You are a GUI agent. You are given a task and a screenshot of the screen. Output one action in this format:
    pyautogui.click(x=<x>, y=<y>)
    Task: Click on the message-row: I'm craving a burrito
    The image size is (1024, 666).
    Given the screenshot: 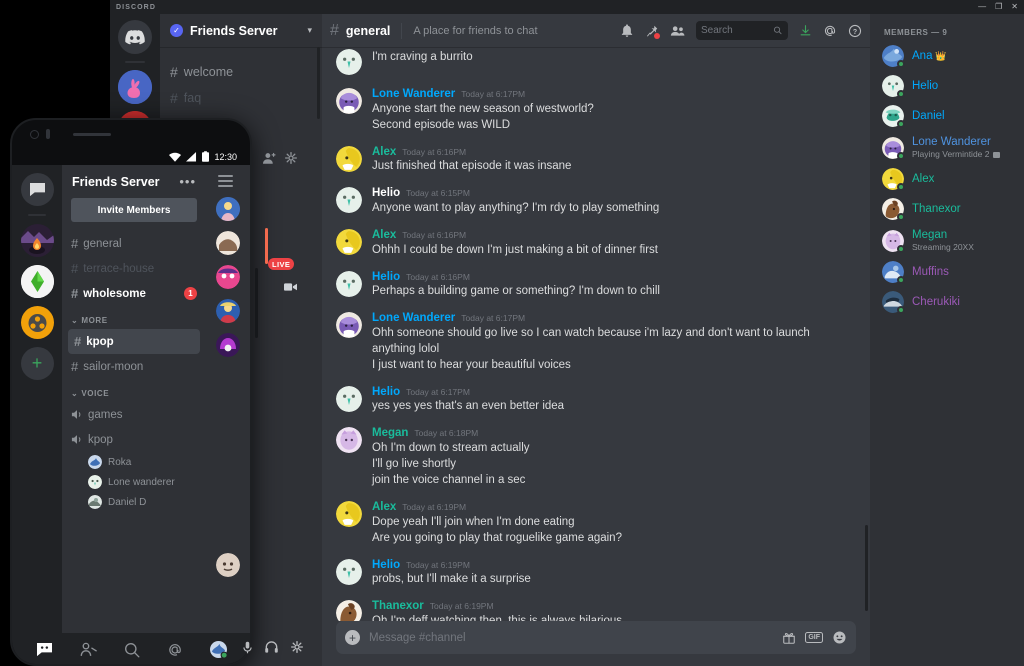 What is the action you would take?
    pyautogui.click(x=596, y=62)
    